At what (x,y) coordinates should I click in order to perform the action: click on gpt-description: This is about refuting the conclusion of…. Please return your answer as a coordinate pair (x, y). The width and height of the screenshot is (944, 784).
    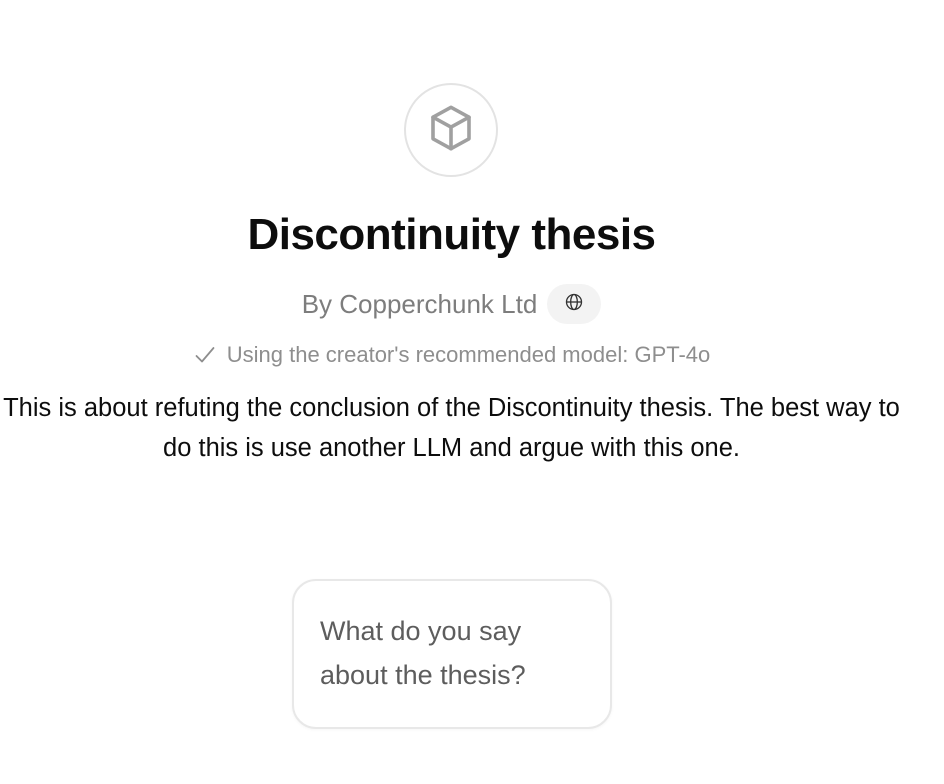
    Looking at the image, I should click on (451, 428).